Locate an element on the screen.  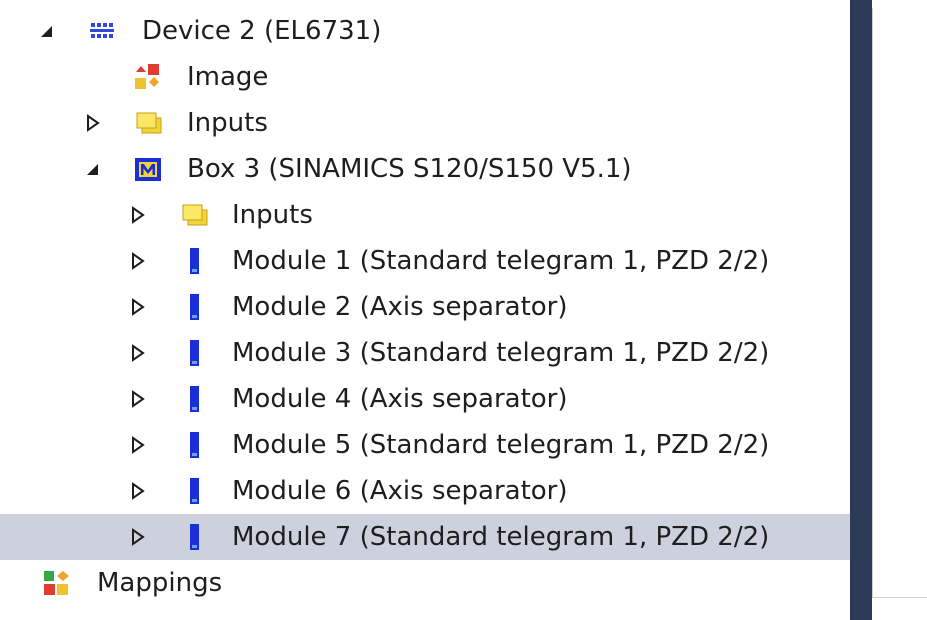
tree-item-label: Module 5 (Standard telegram 1, PZD 2/2) is located at coordinates (501, 445).